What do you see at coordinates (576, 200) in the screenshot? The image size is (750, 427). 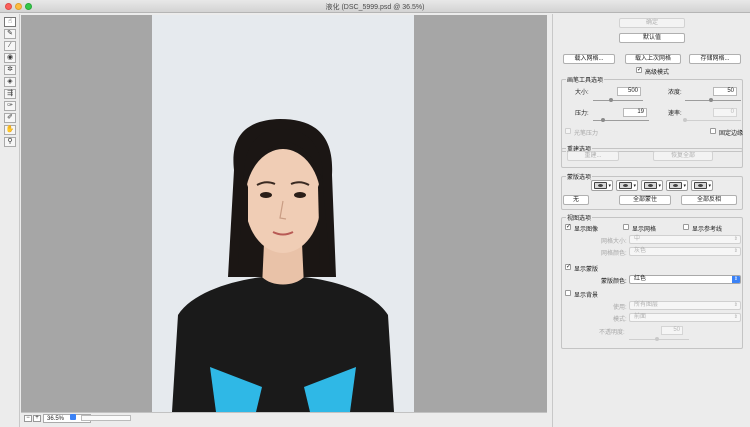 I see `mask-none-button: 无` at bounding box center [576, 200].